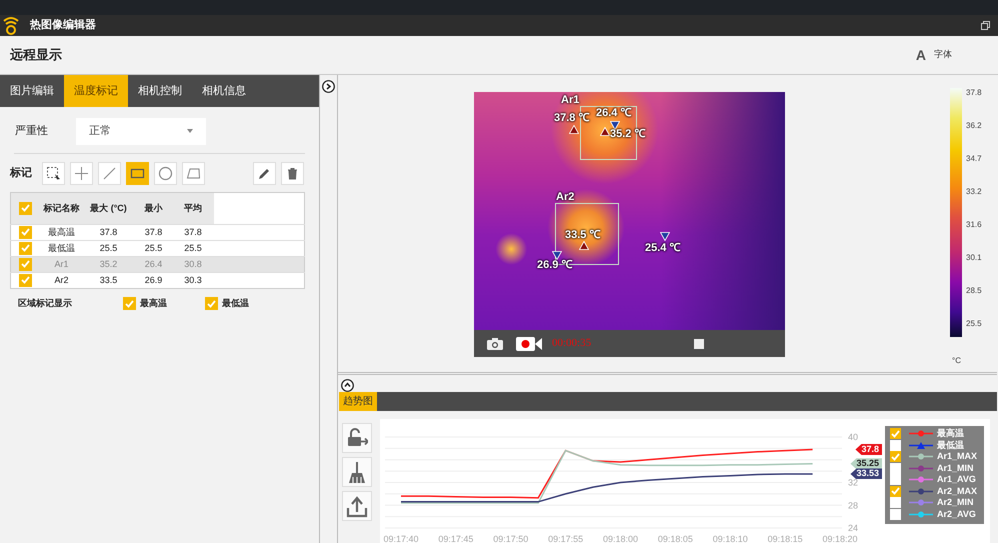 This screenshot has width=998, height=543. I want to click on circle-tool-button, so click(165, 173).